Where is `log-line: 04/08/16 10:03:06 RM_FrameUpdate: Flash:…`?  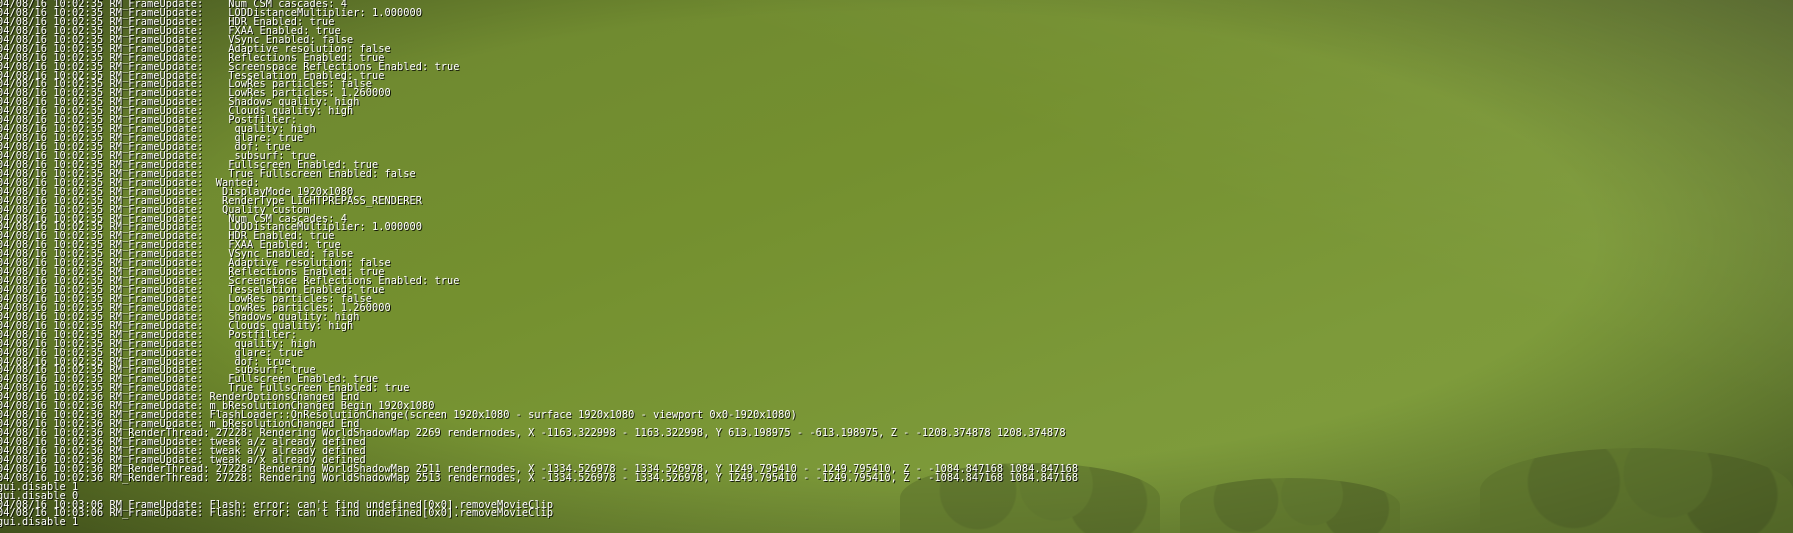 log-line: 04/08/16 10:03:06 RM_FrameUpdate: Flash:… is located at coordinates (277, 513).